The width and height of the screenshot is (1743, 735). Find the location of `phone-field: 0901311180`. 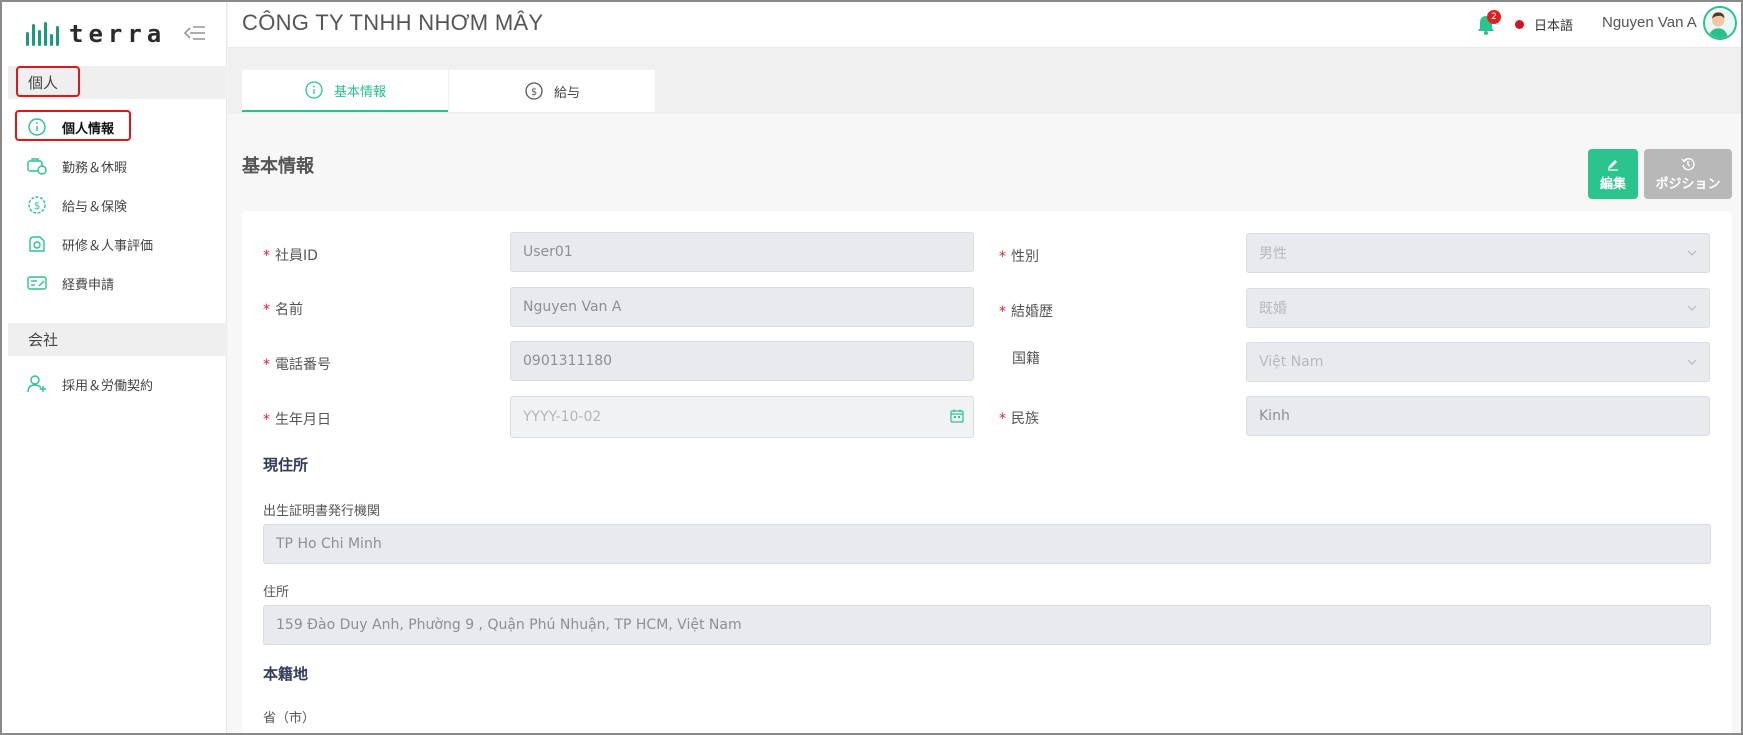

phone-field: 0901311180 is located at coordinates (742, 361).